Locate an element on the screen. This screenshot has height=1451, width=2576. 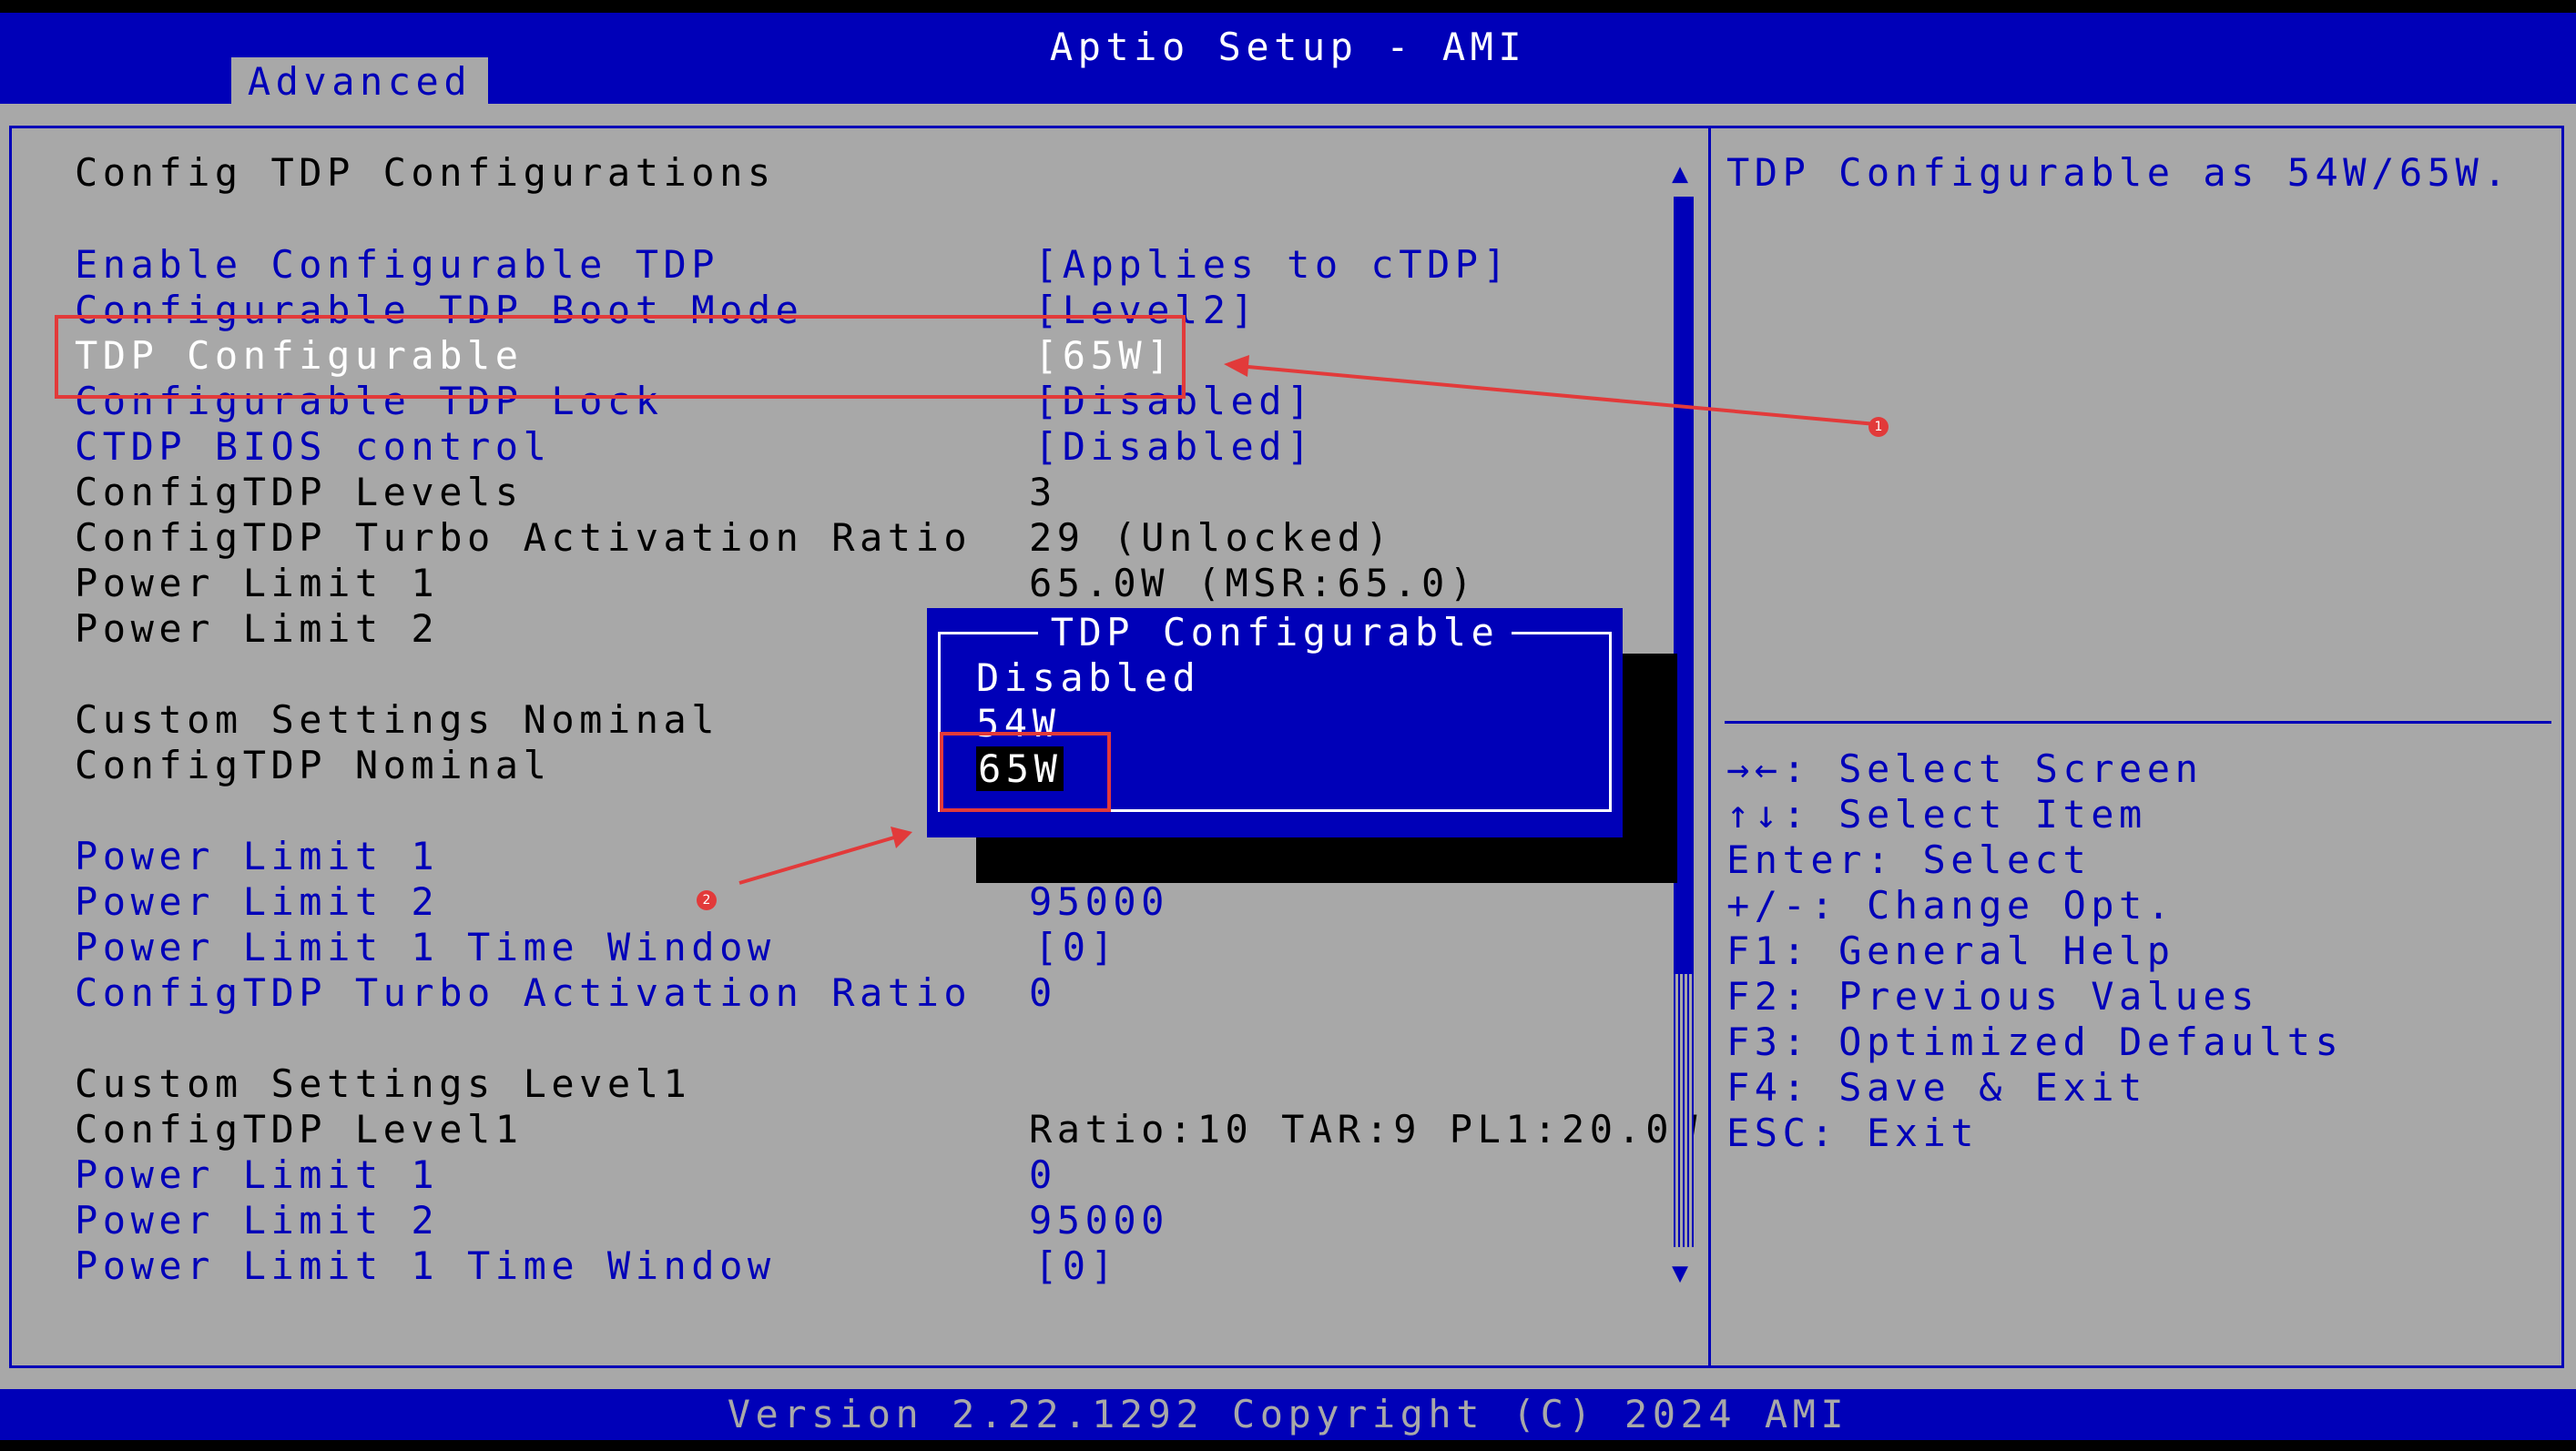
status-bar: Version 2.22.1292 Copyright (C) 2024 AMI is located at coordinates (1288, 1415).